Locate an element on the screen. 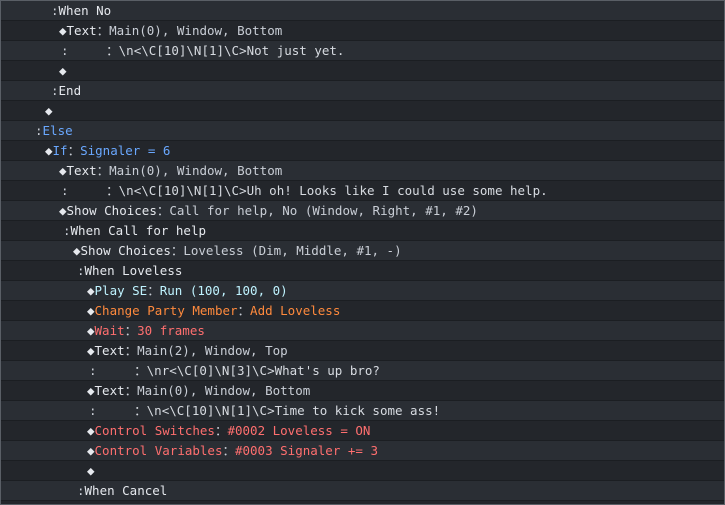 The width and height of the screenshot is (725, 505). command-text: ：\n<\C[10]\N[1]\C>Time to kick some ass! is located at coordinates (268, 410).